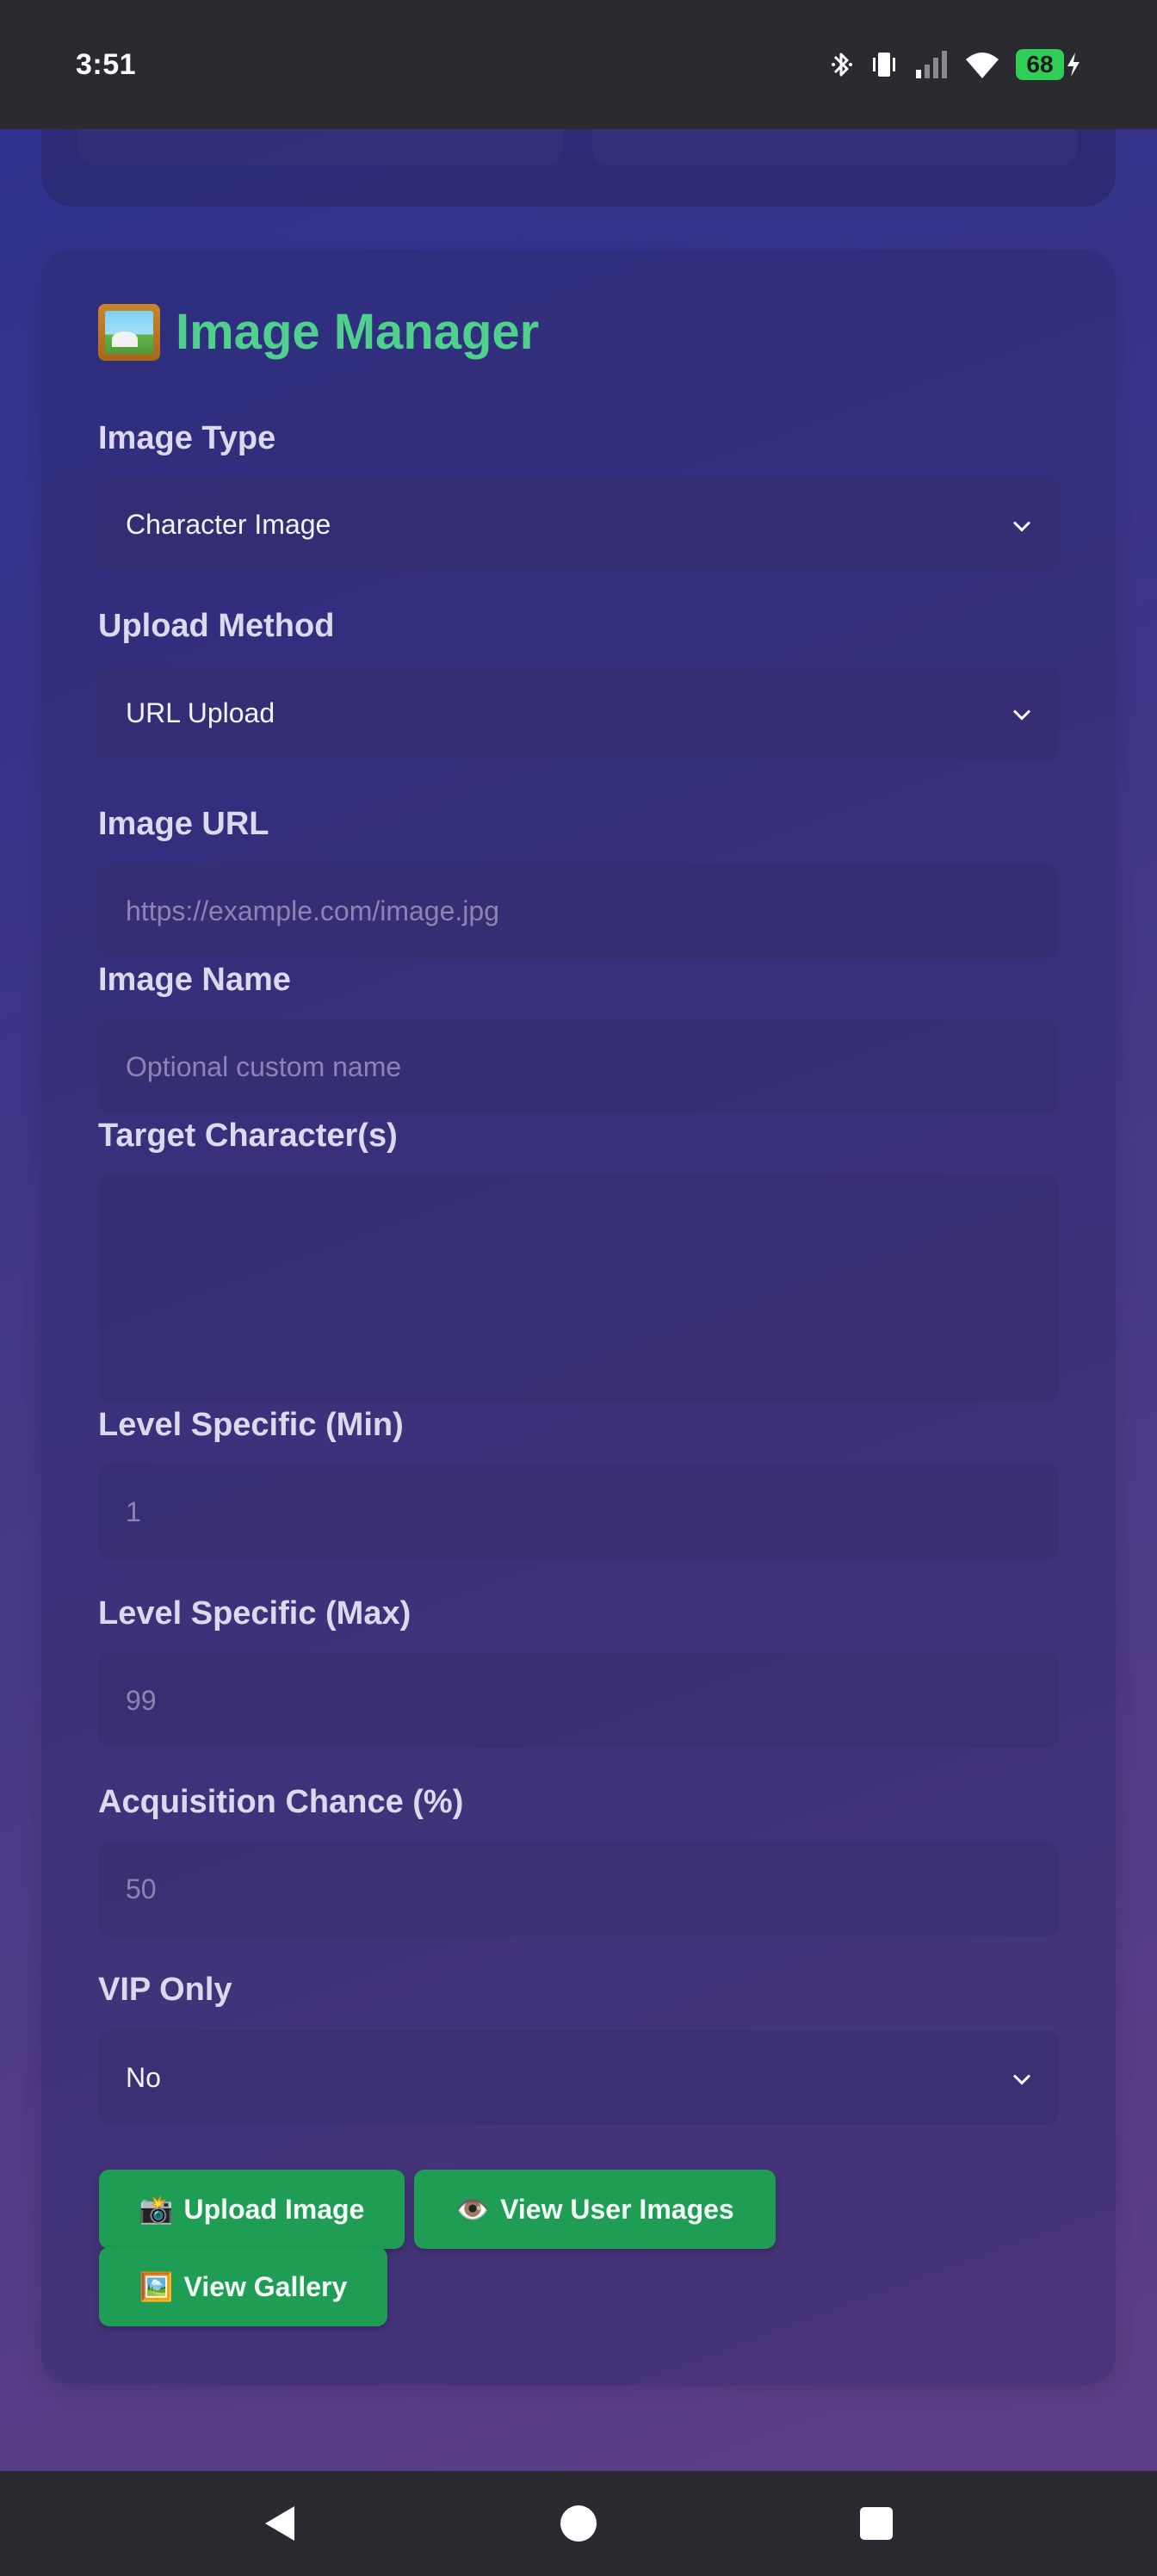  Describe the element at coordinates (579, 64) in the screenshot. I see `status-bar: 3:51 68` at that location.